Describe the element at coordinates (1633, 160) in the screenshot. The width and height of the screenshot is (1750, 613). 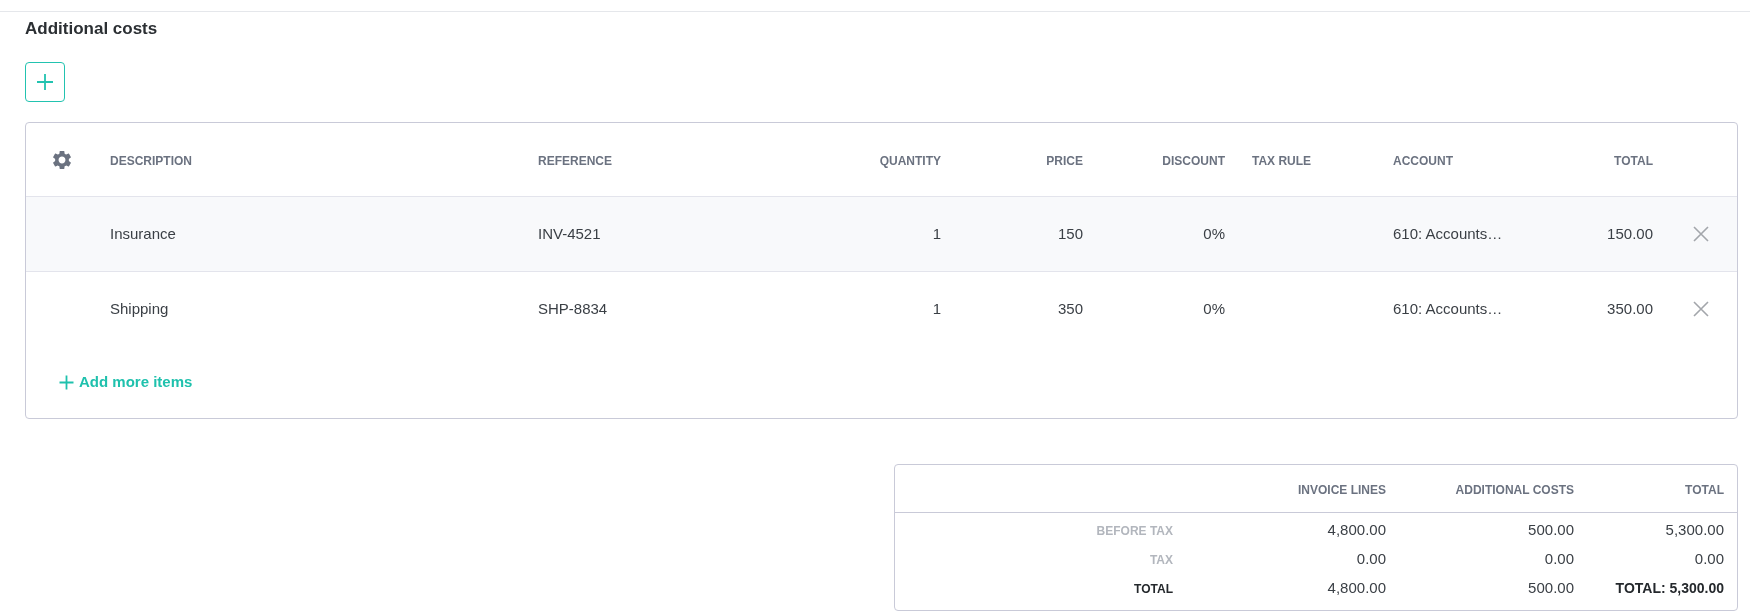
I see `column-header: TOTAL` at that location.